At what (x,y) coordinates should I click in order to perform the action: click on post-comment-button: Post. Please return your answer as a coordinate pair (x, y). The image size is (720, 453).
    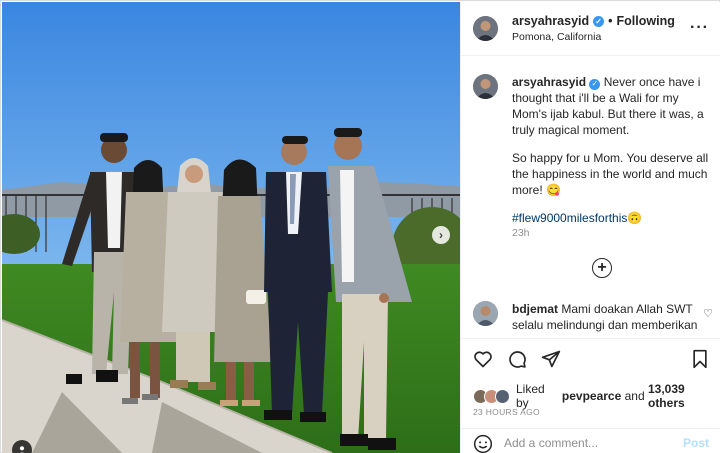
    Looking at the image, I should click on (696, 443).